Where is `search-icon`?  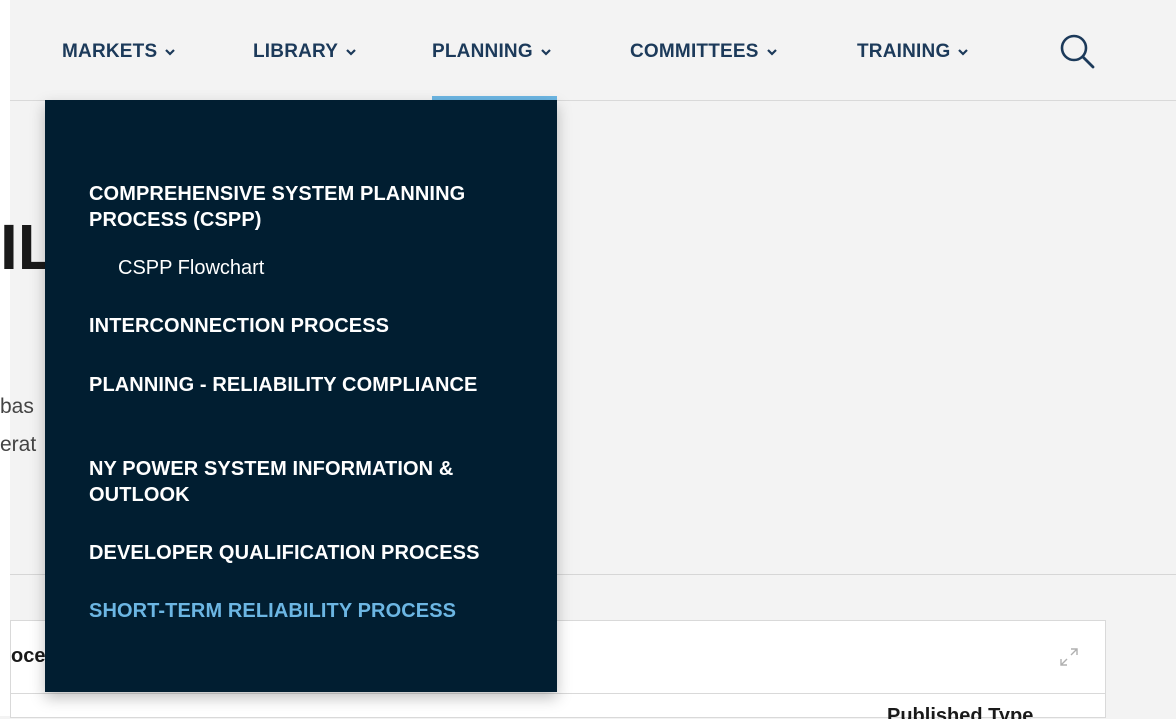
search-icon is located at coordinates (1077, 51).